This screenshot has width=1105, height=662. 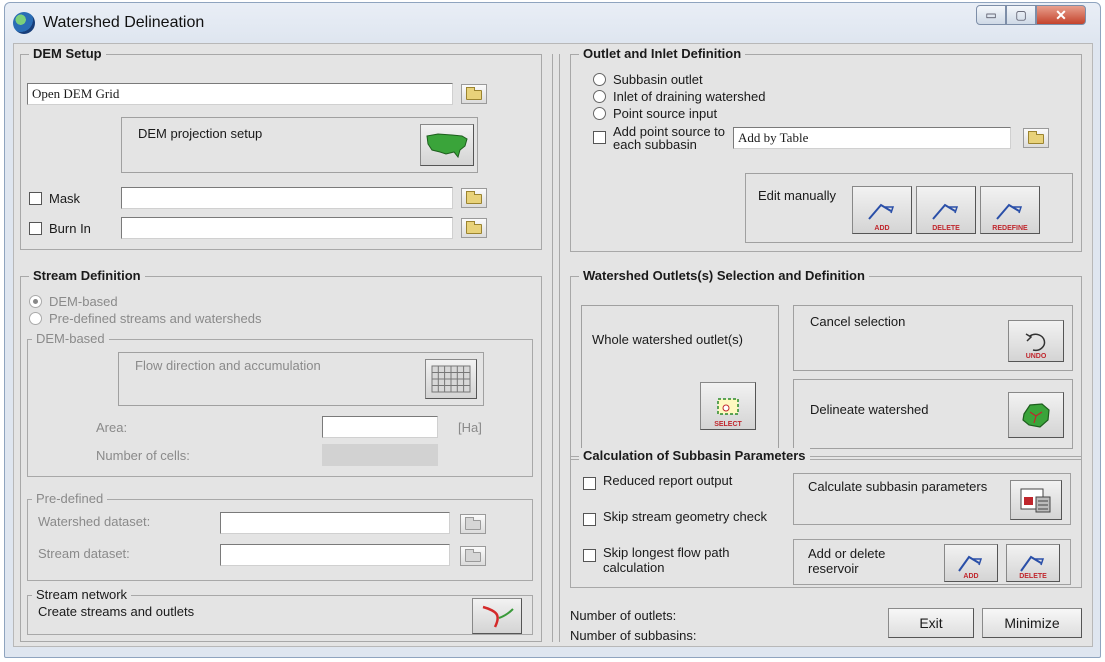 What do you see at coordinates (797, 195) in the screenshot?
I see `edit-manually-label: Edit manually` at bounding box center [797, 195].